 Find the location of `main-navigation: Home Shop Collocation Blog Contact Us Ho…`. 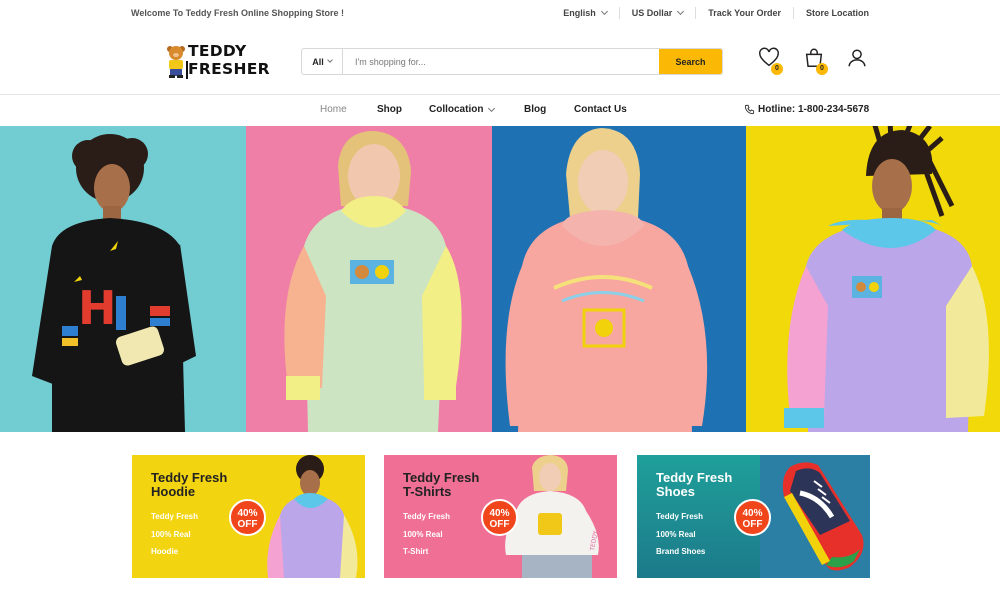

main-navigation: Home Shop Collocation Blog Contact Us Ho… is located at coordinates (500, 110).